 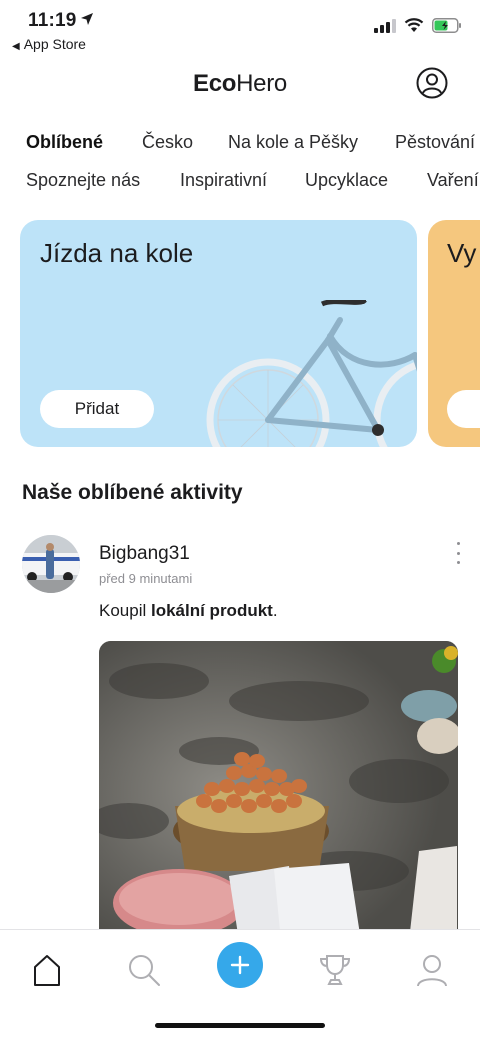 I want to click on activity-card-next: Vy, so click(x=454, y=333).